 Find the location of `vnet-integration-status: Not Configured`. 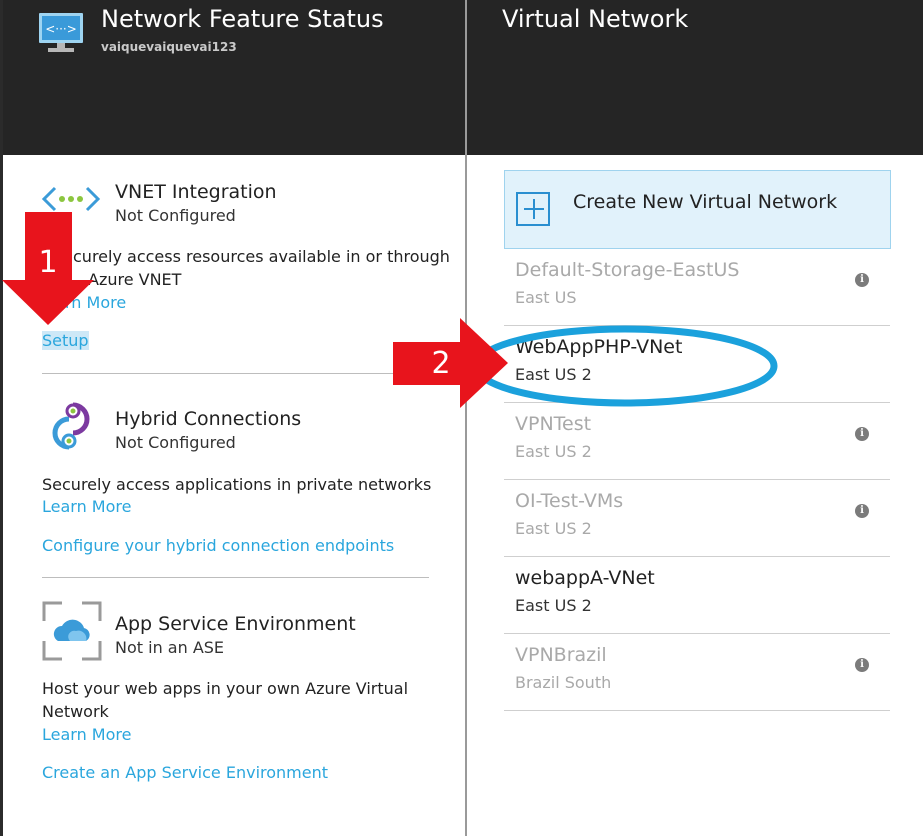

vnet-integration-status: Not Configured is located at coordinates (175, 215).